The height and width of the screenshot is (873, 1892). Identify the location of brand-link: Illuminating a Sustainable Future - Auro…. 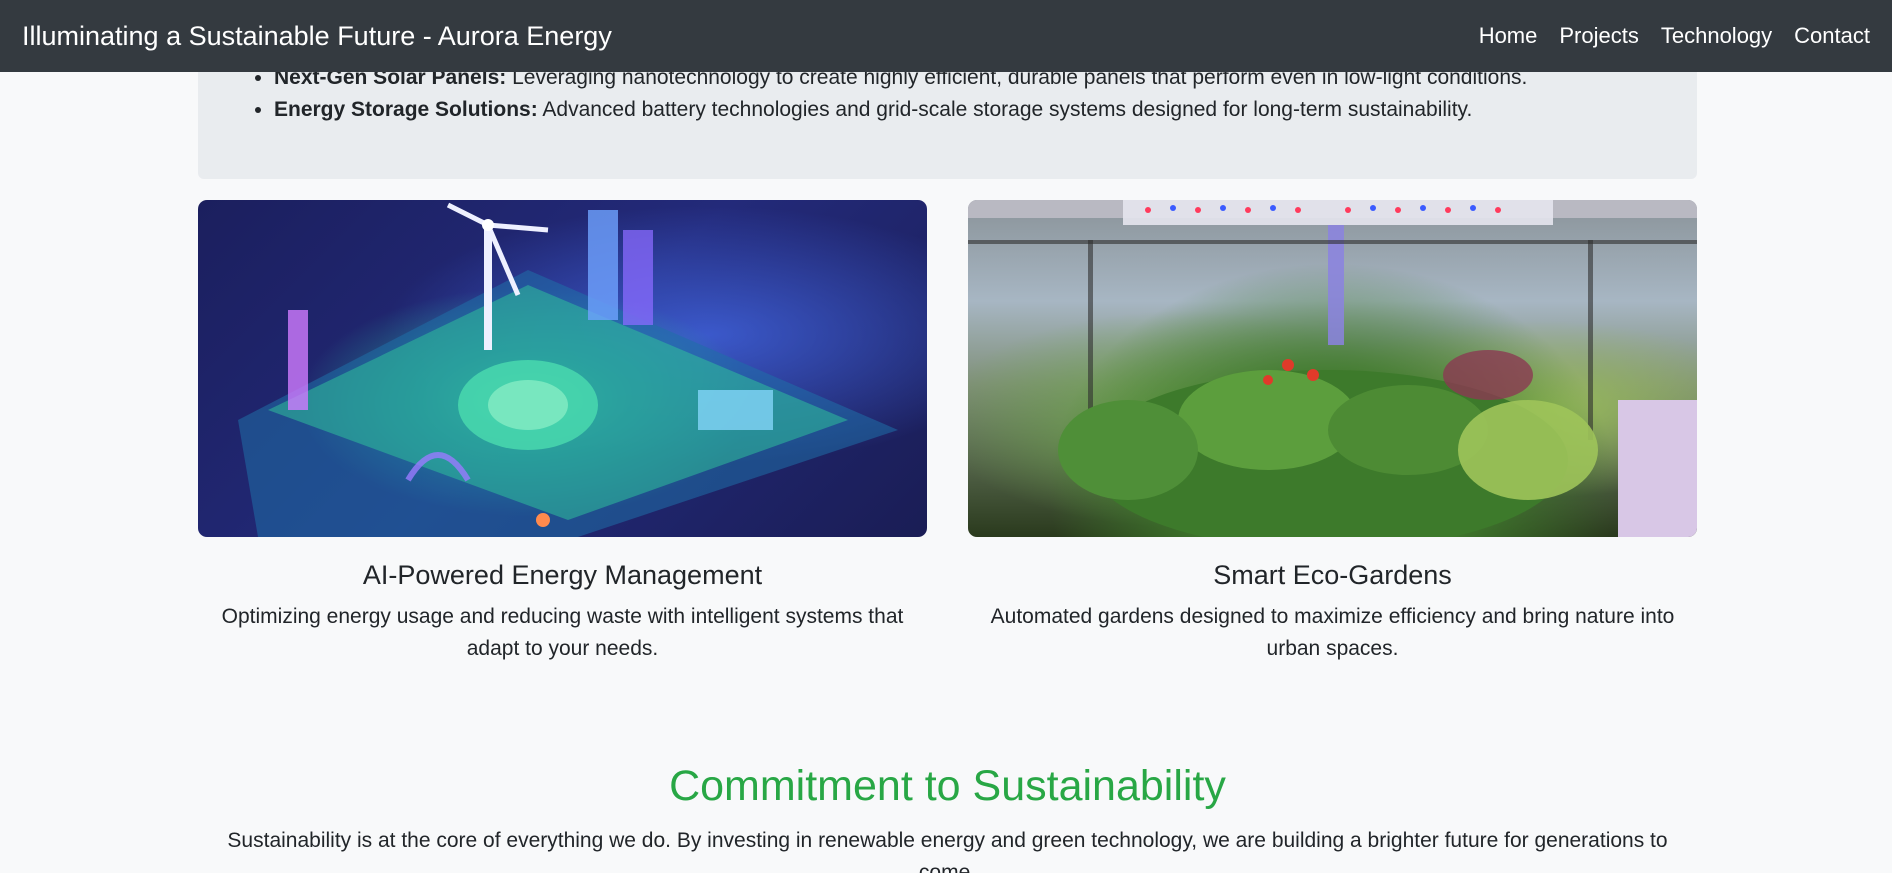
(317, 36).